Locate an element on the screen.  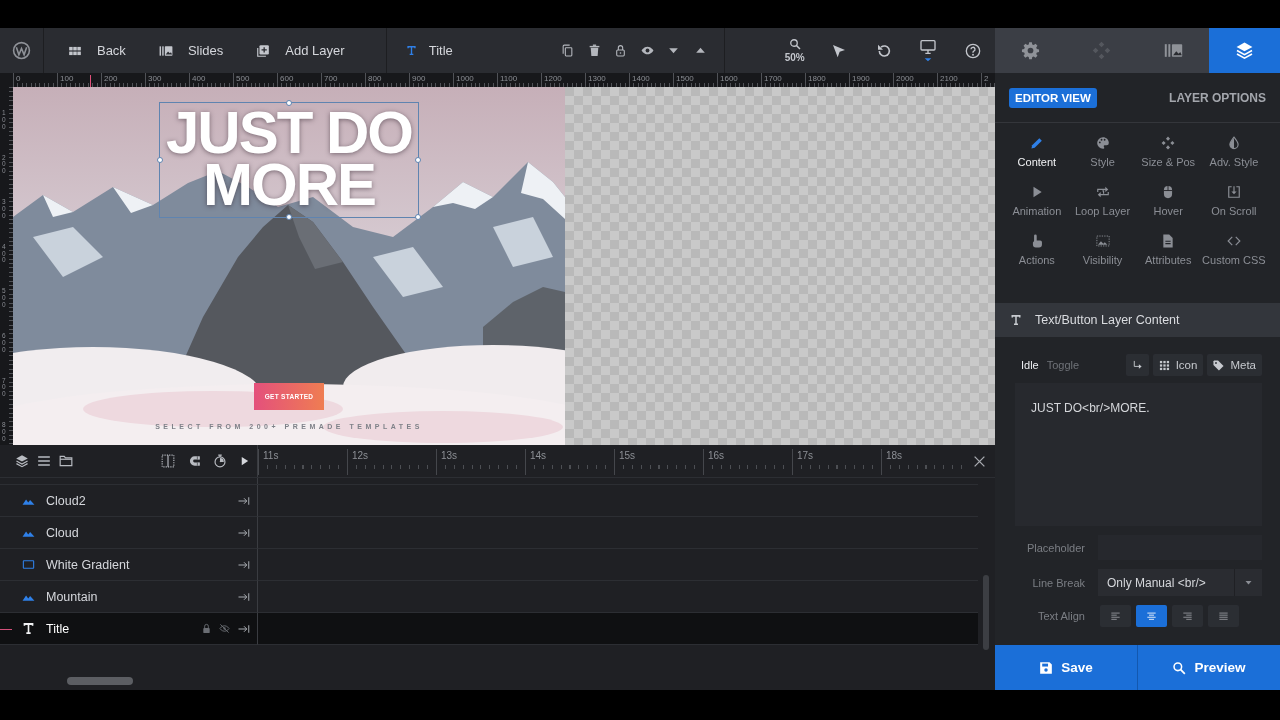
align-right-icon is located at coordinates (1187, 616).